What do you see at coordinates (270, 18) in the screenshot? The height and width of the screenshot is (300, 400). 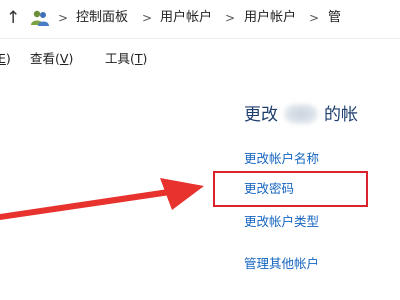 I see `breadcrumb-user-accounts-2: 用户帐户` at bounding box center [270, 18].